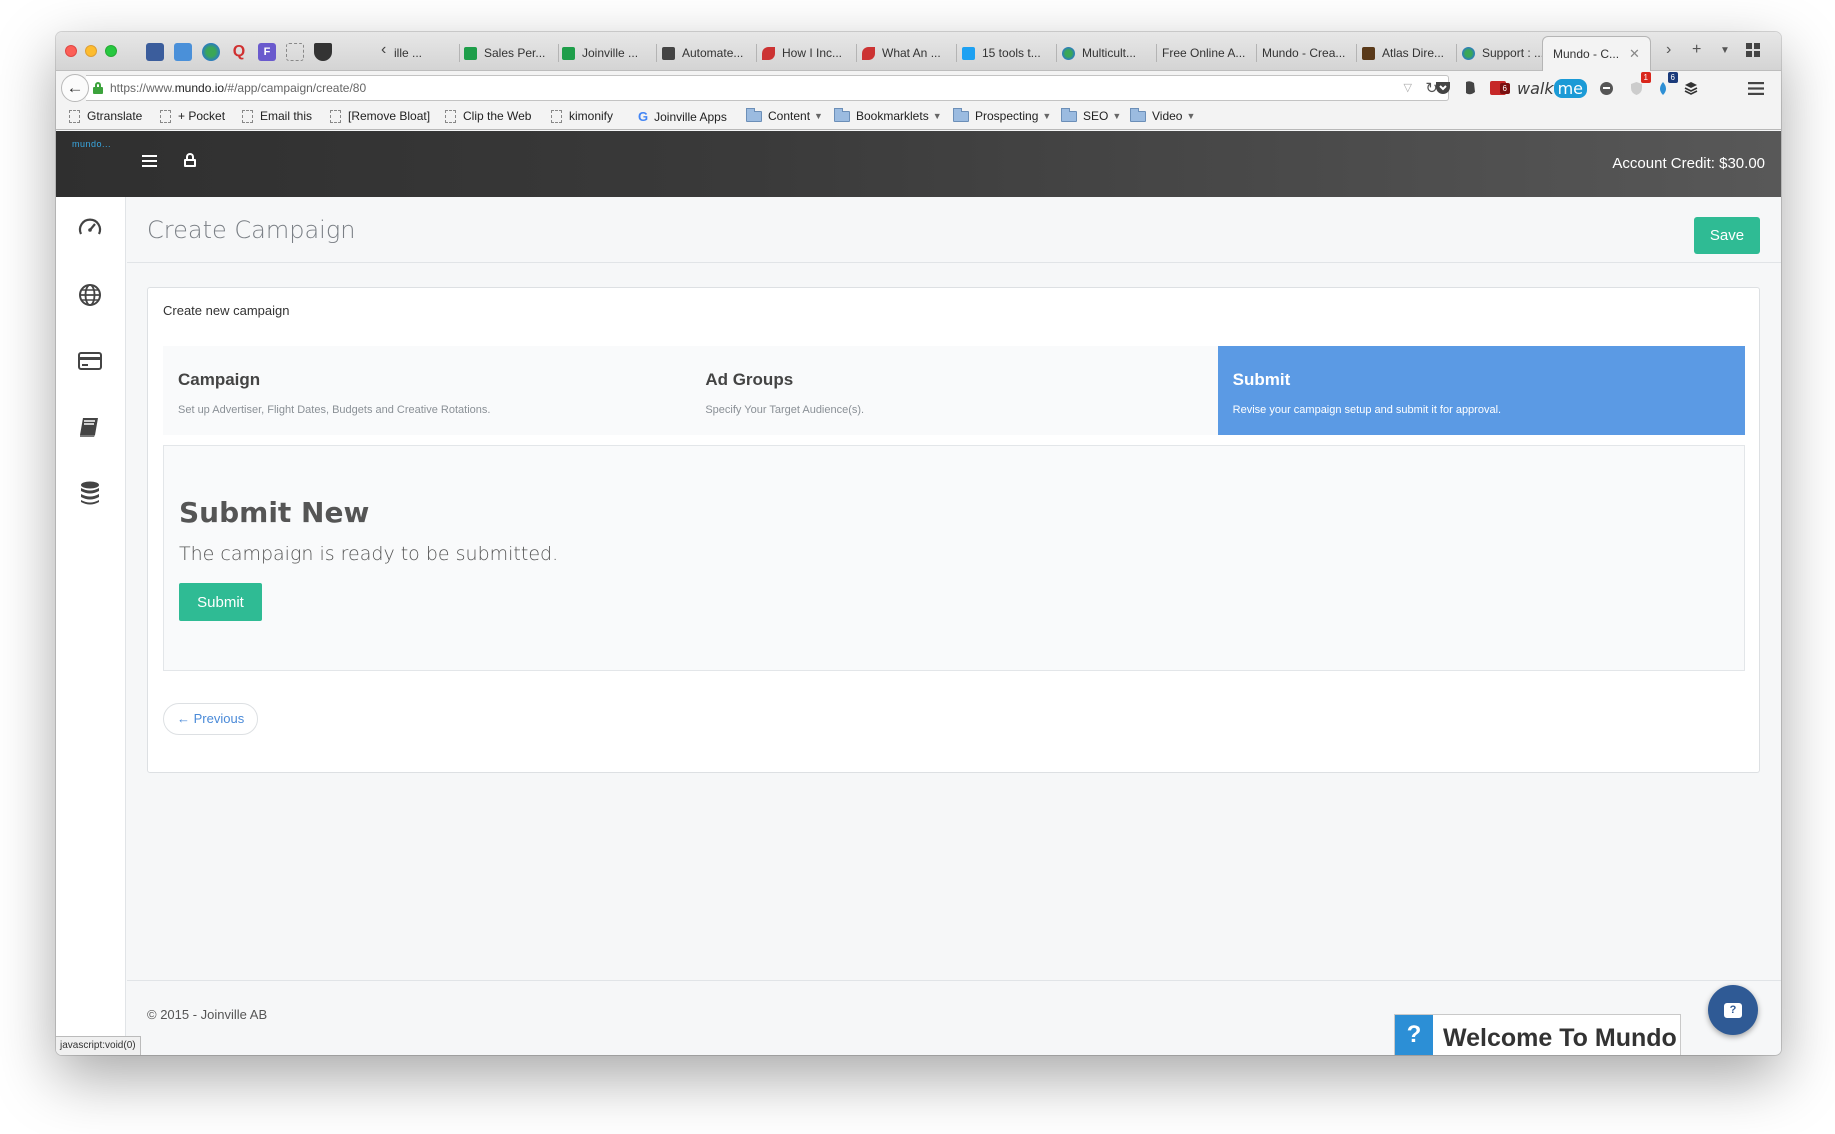 This screenshot has height=1134, width=1835. I want to click on step-title: Submit, so click(1261, 379).